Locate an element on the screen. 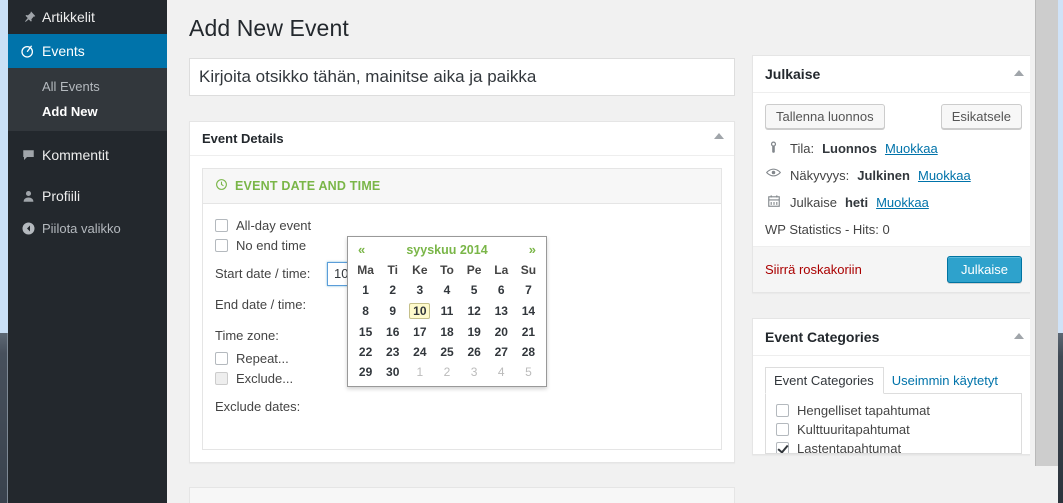 This screenshot has width=1063, height=503. sidebar-separator is located at coordinates (87, 134).